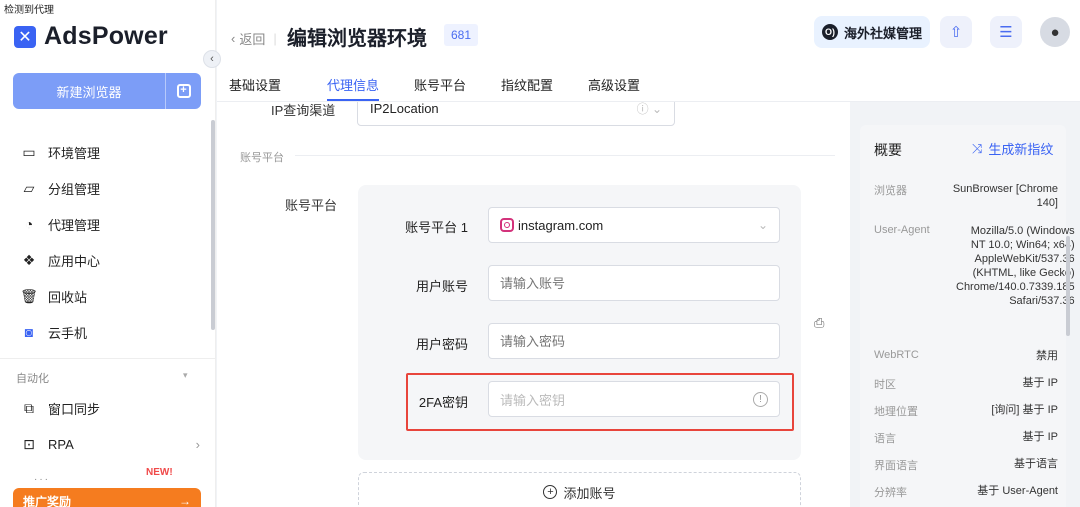 Image resolution: width=1080 pixels, height=507 pixels. What do you see at coordinates (436, 227) in the screenshot?
I see `platform1-label: 账号平台 1` at bounding box center [436, 227].